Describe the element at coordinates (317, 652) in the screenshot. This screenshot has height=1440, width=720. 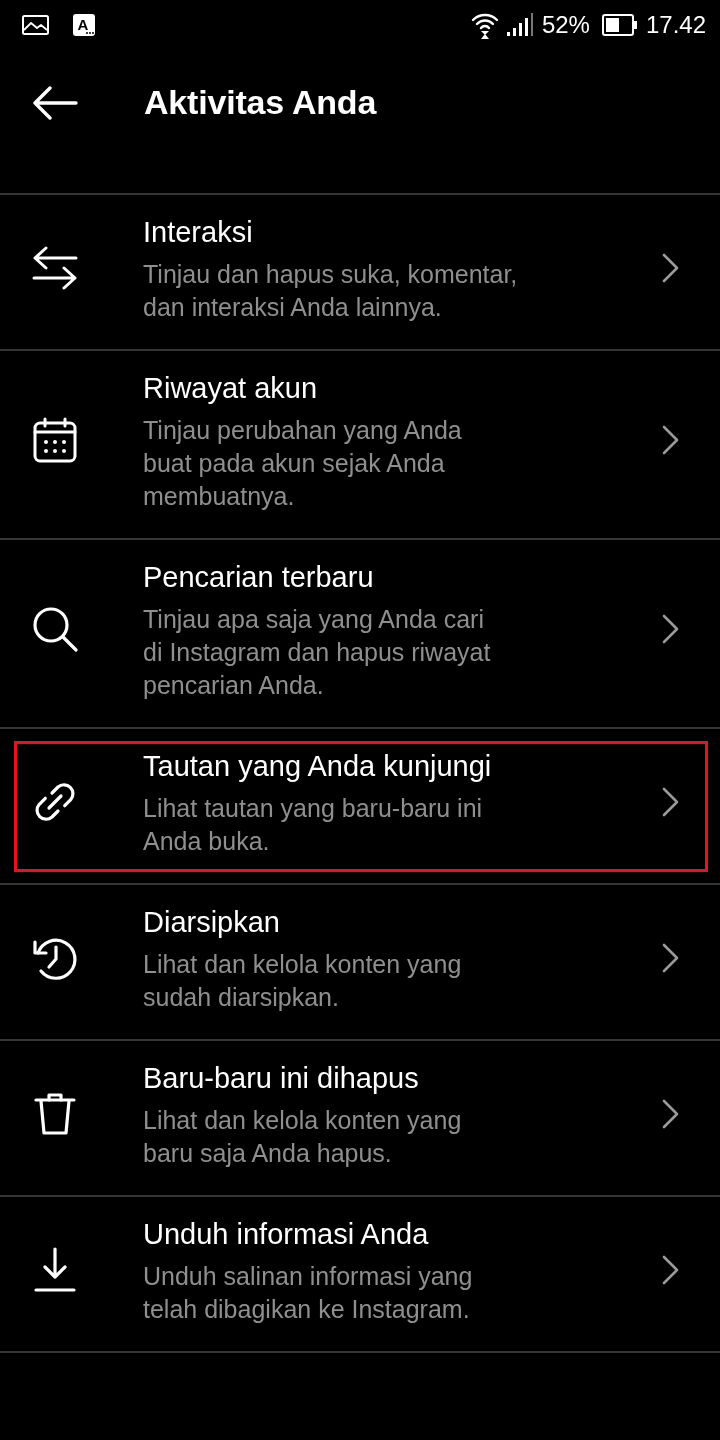
I see `item-description: Tinjau apa saja yang Anda cari di Instagram dan hapus riwayat pencarian Anda.` at that location.